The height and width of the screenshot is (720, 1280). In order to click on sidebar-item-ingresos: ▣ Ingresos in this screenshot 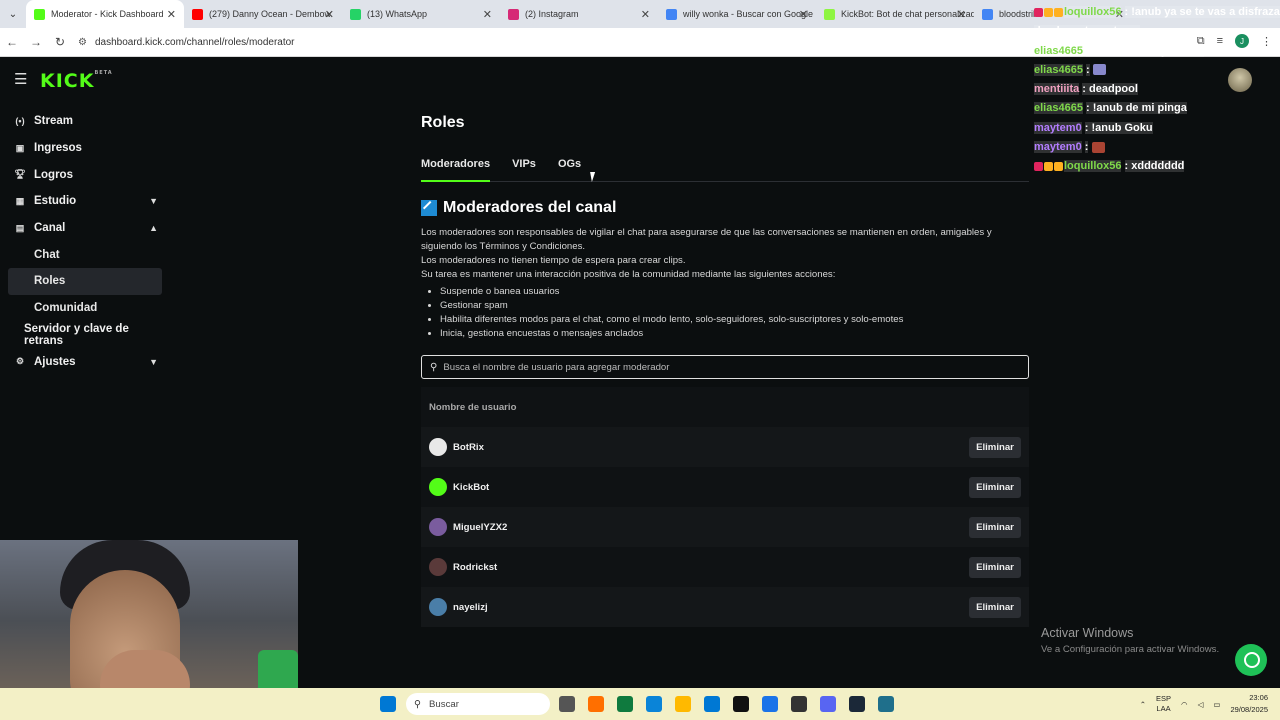, I will do `click(85, 148)`.